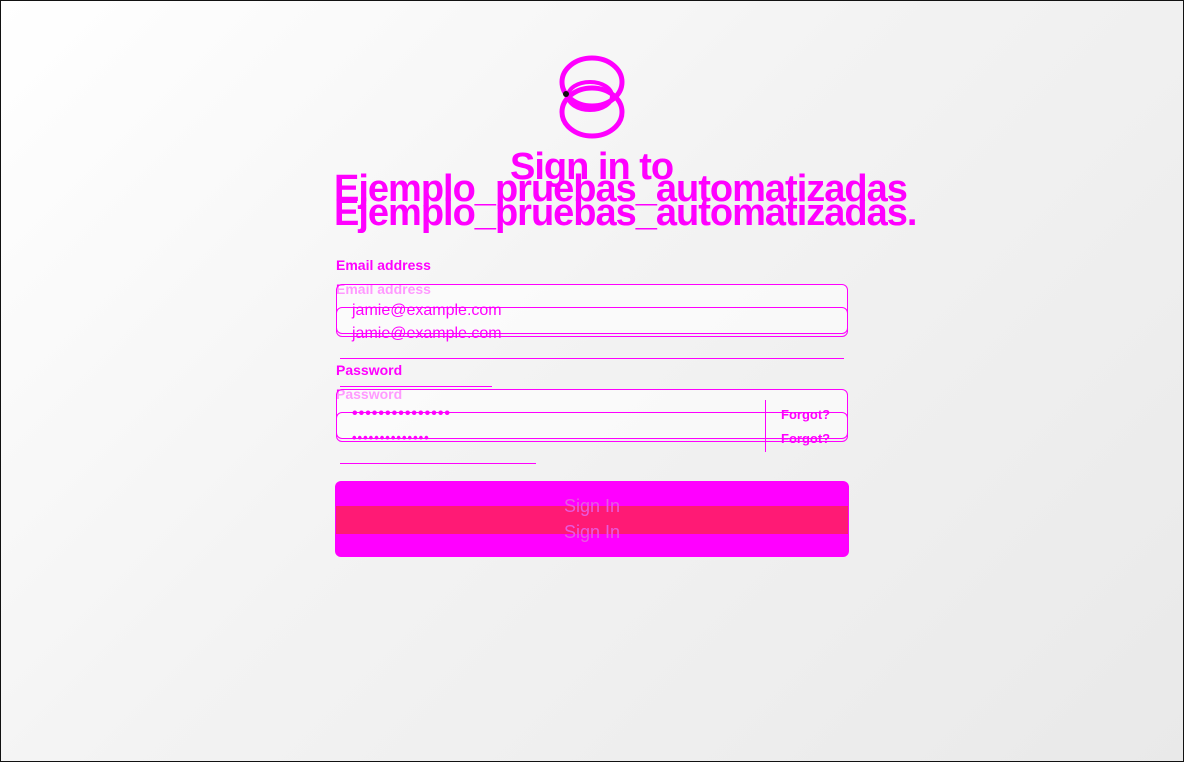  I want to click on forgot-link-ghost: Forgot?, so click(805, 438).